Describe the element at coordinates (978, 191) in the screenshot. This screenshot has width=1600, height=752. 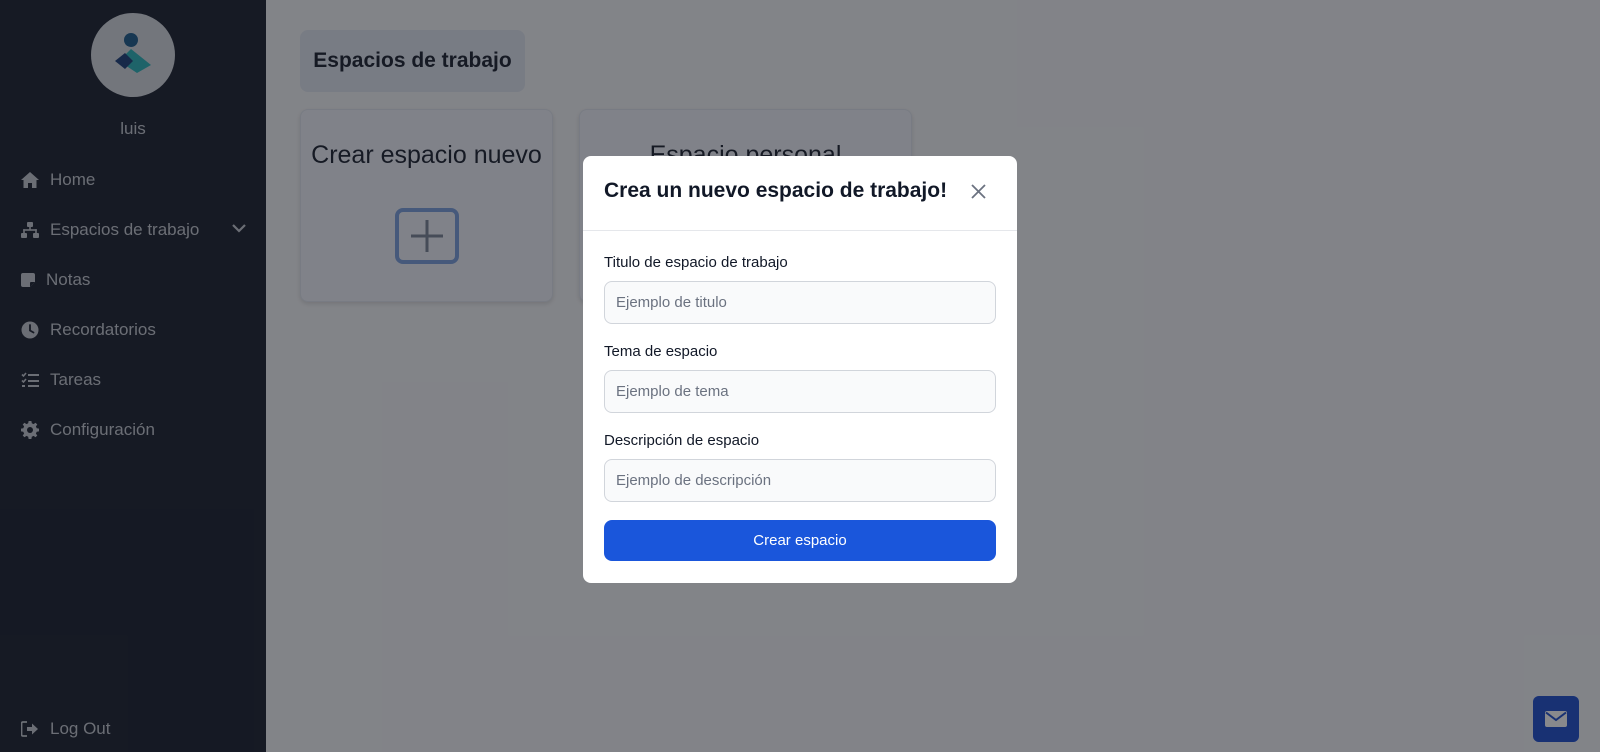
I see `close-icon` at that location.